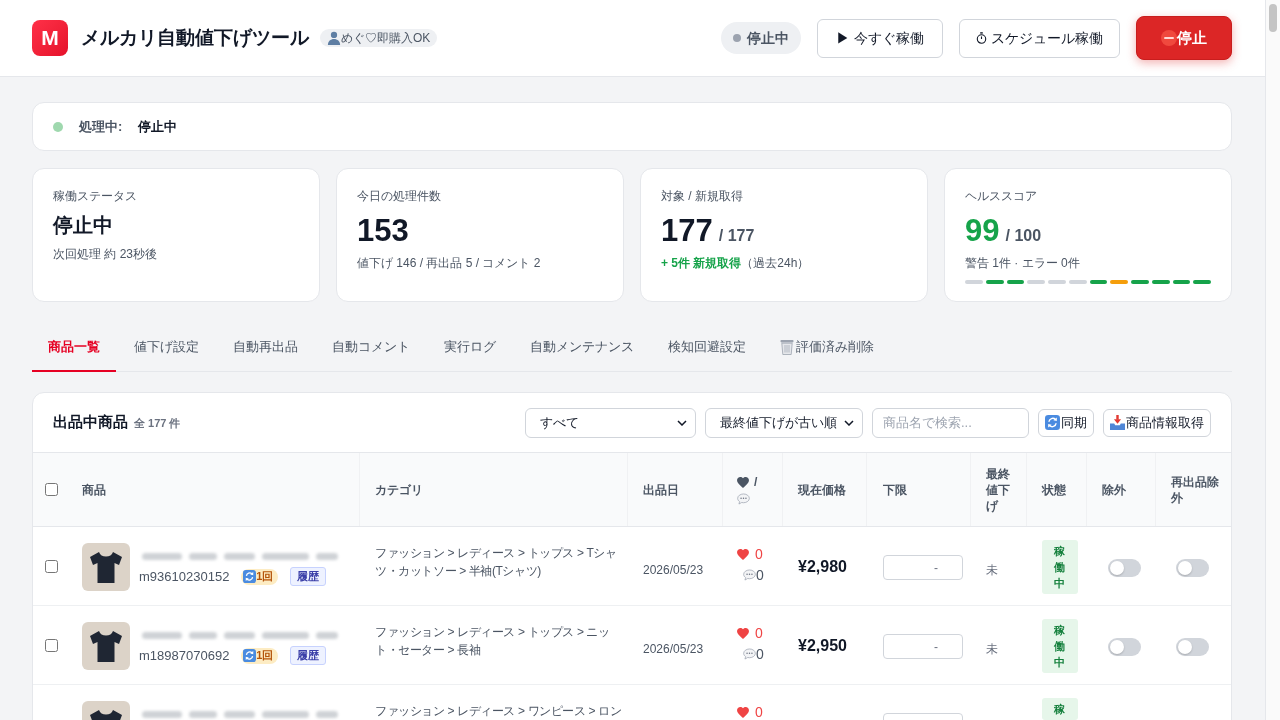  Describe the element at coordinates (822, 645) in the screenshot. I see `price-text: ¥2,950` at that location.